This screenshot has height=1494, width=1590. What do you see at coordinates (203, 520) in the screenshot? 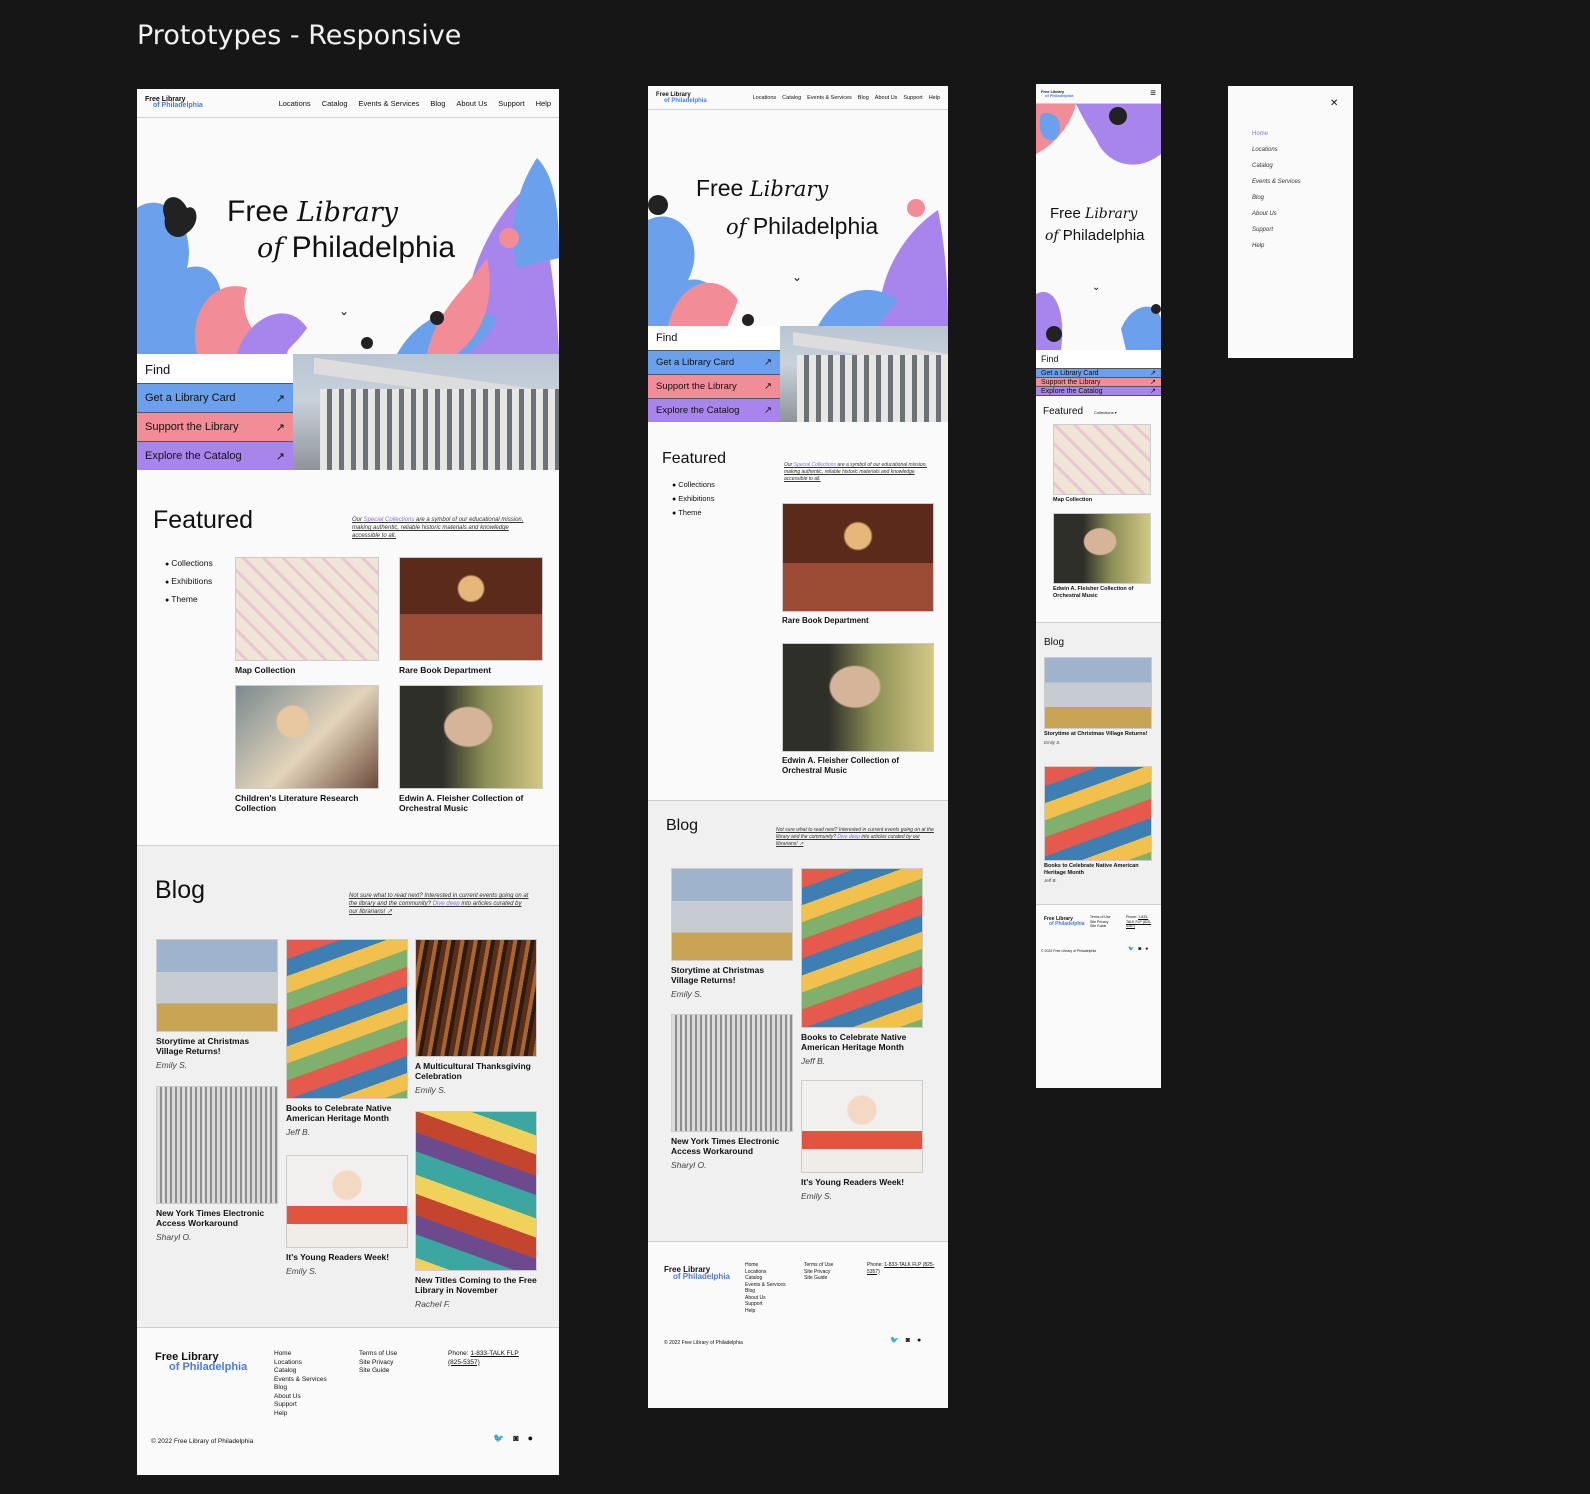
I see `featured-heading: Featured` at bounding box center [203, 520].